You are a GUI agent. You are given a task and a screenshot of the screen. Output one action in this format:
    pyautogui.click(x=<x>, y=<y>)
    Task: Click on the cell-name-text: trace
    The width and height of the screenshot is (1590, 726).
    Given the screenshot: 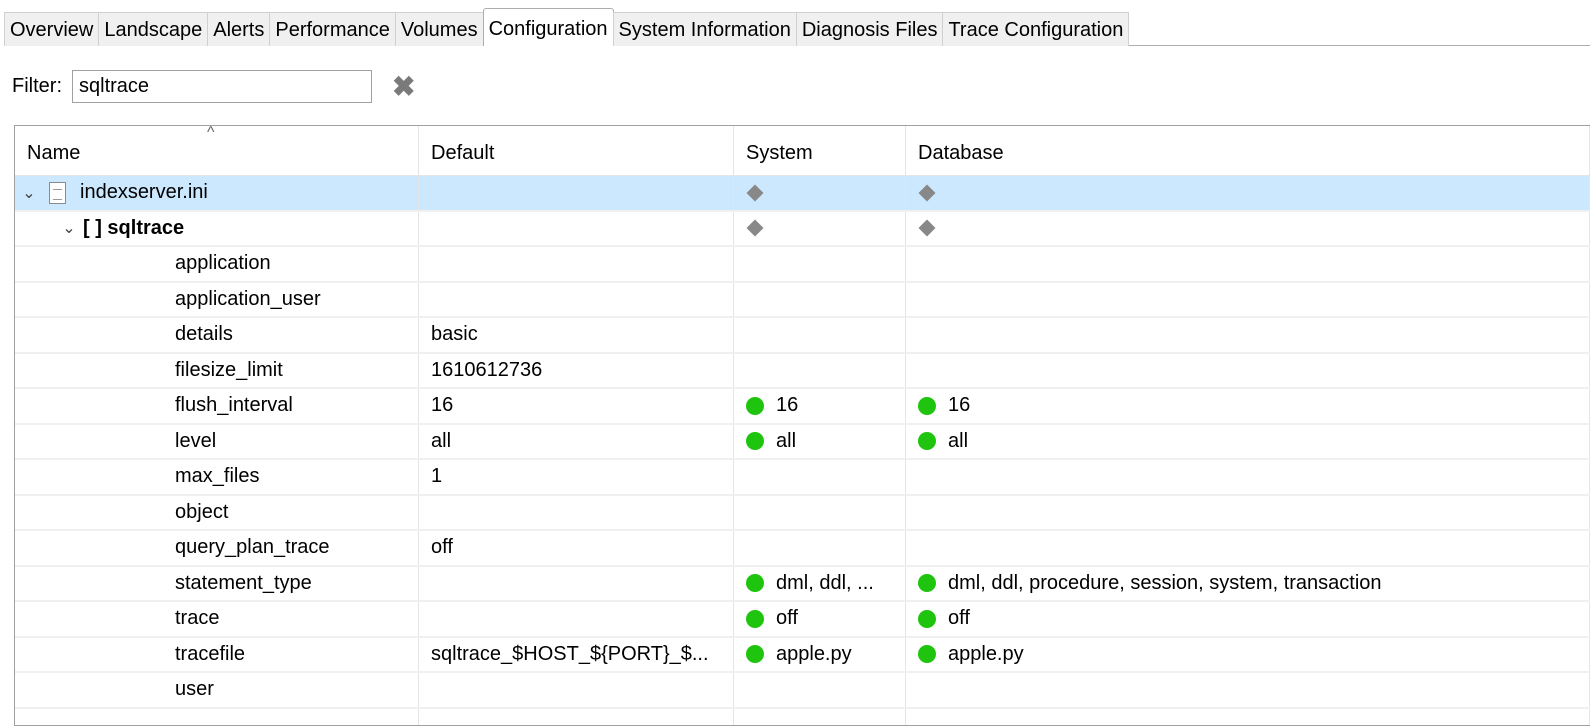 What is the action you would take?
    pyautogui.click(x=197, y=618)
    